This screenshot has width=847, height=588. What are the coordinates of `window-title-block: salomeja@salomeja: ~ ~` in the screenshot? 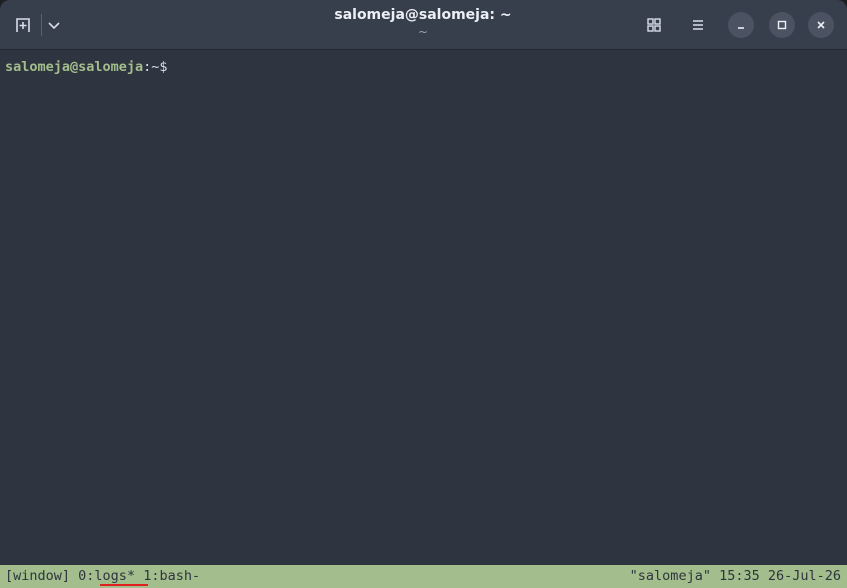 It's located at (423, 23).